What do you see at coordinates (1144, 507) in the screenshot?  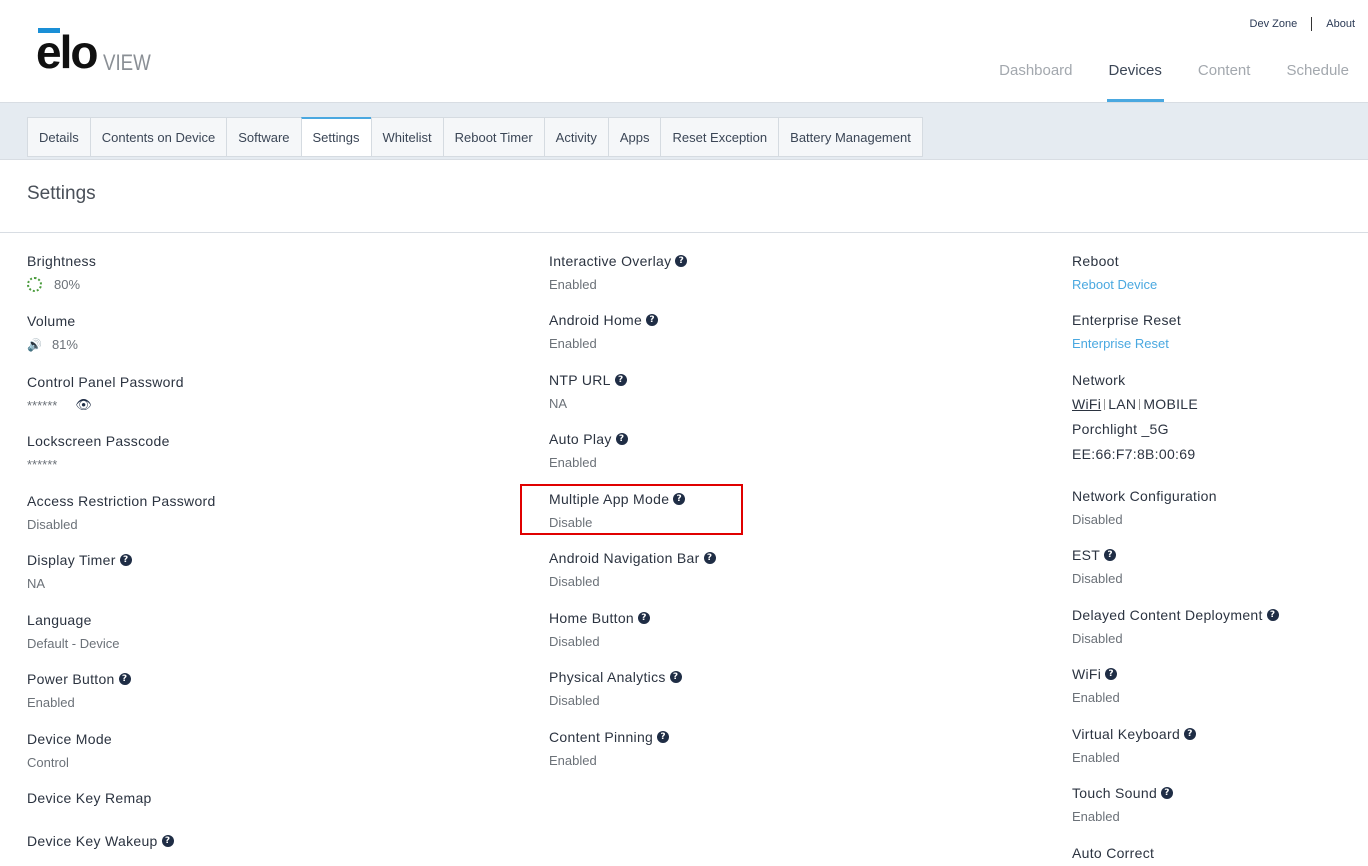 I see `setting-network-configuration: Network Configuration Disabled` at bounding box center [1144, 507].